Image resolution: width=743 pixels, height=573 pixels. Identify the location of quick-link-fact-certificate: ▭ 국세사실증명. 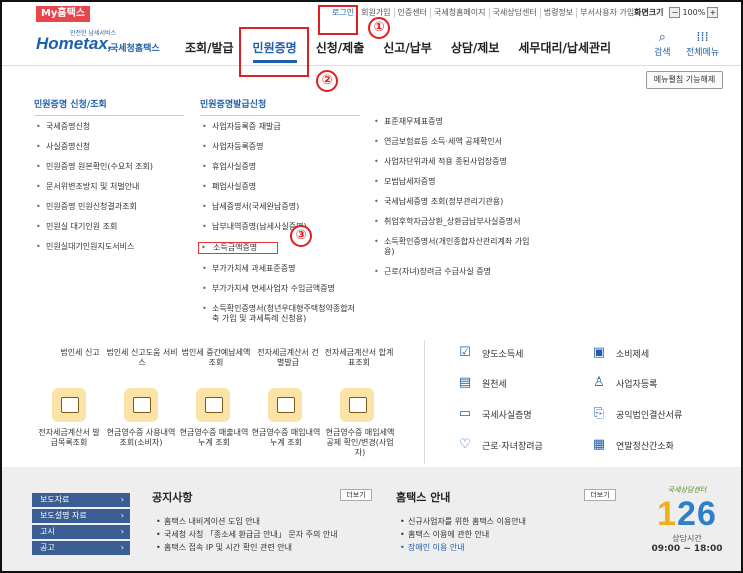
(494, 414).